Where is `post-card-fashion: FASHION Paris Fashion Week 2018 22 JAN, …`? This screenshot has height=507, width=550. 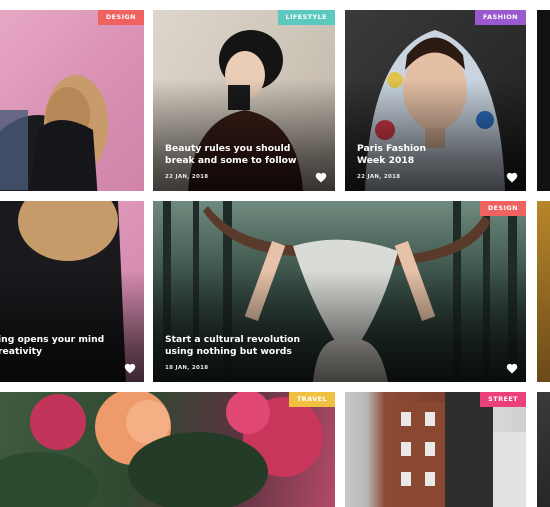 post-card-fashion: FASHION Paris Fashion Week 2018 22 JAN, … is located at coordinates (435, 100).